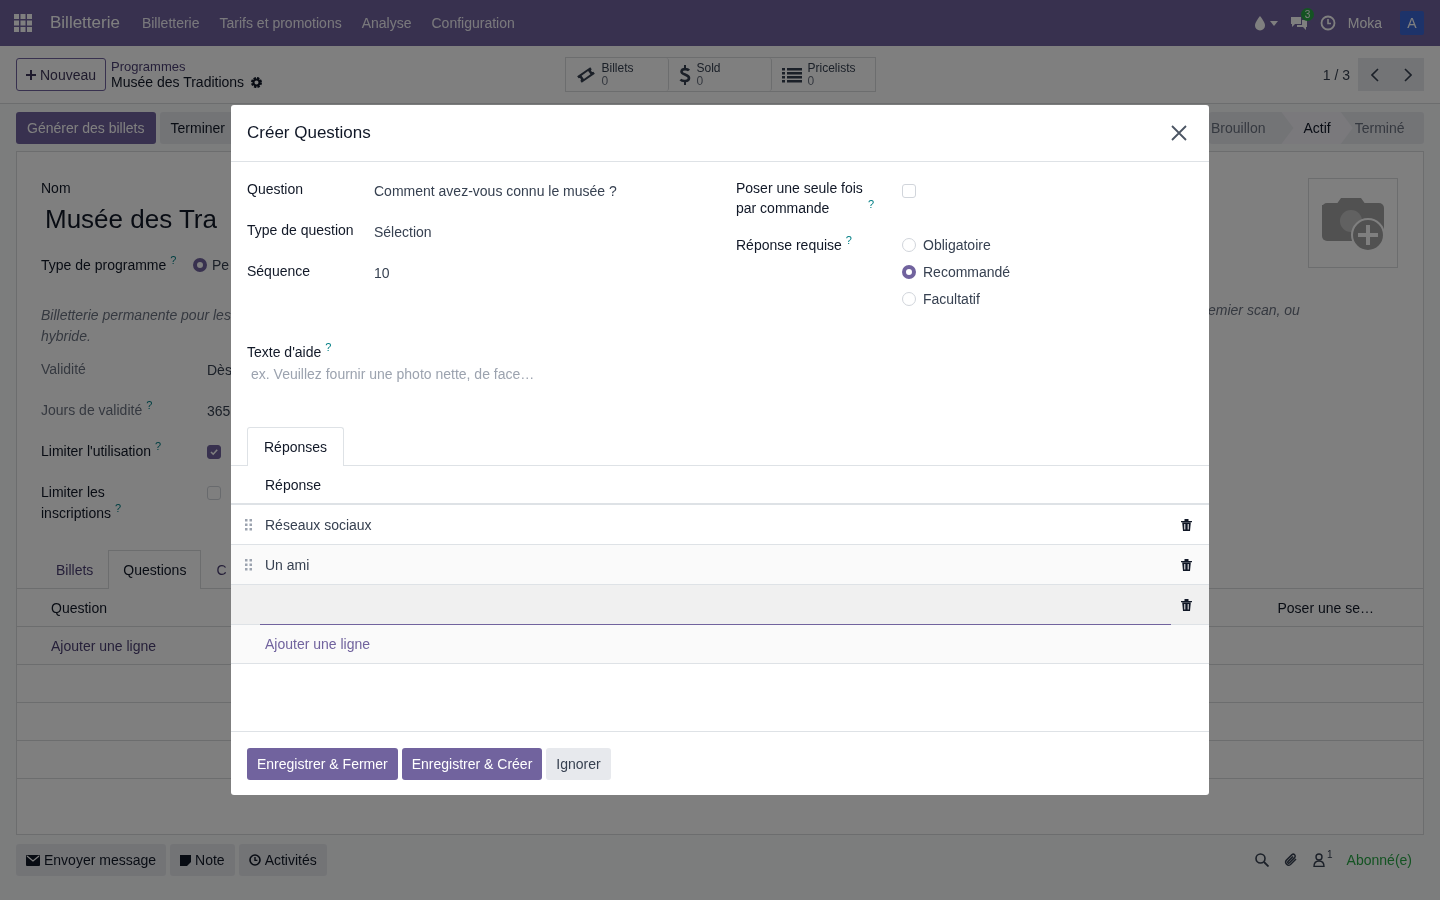  I want to click on field-label: Validité, so click(63, 369).